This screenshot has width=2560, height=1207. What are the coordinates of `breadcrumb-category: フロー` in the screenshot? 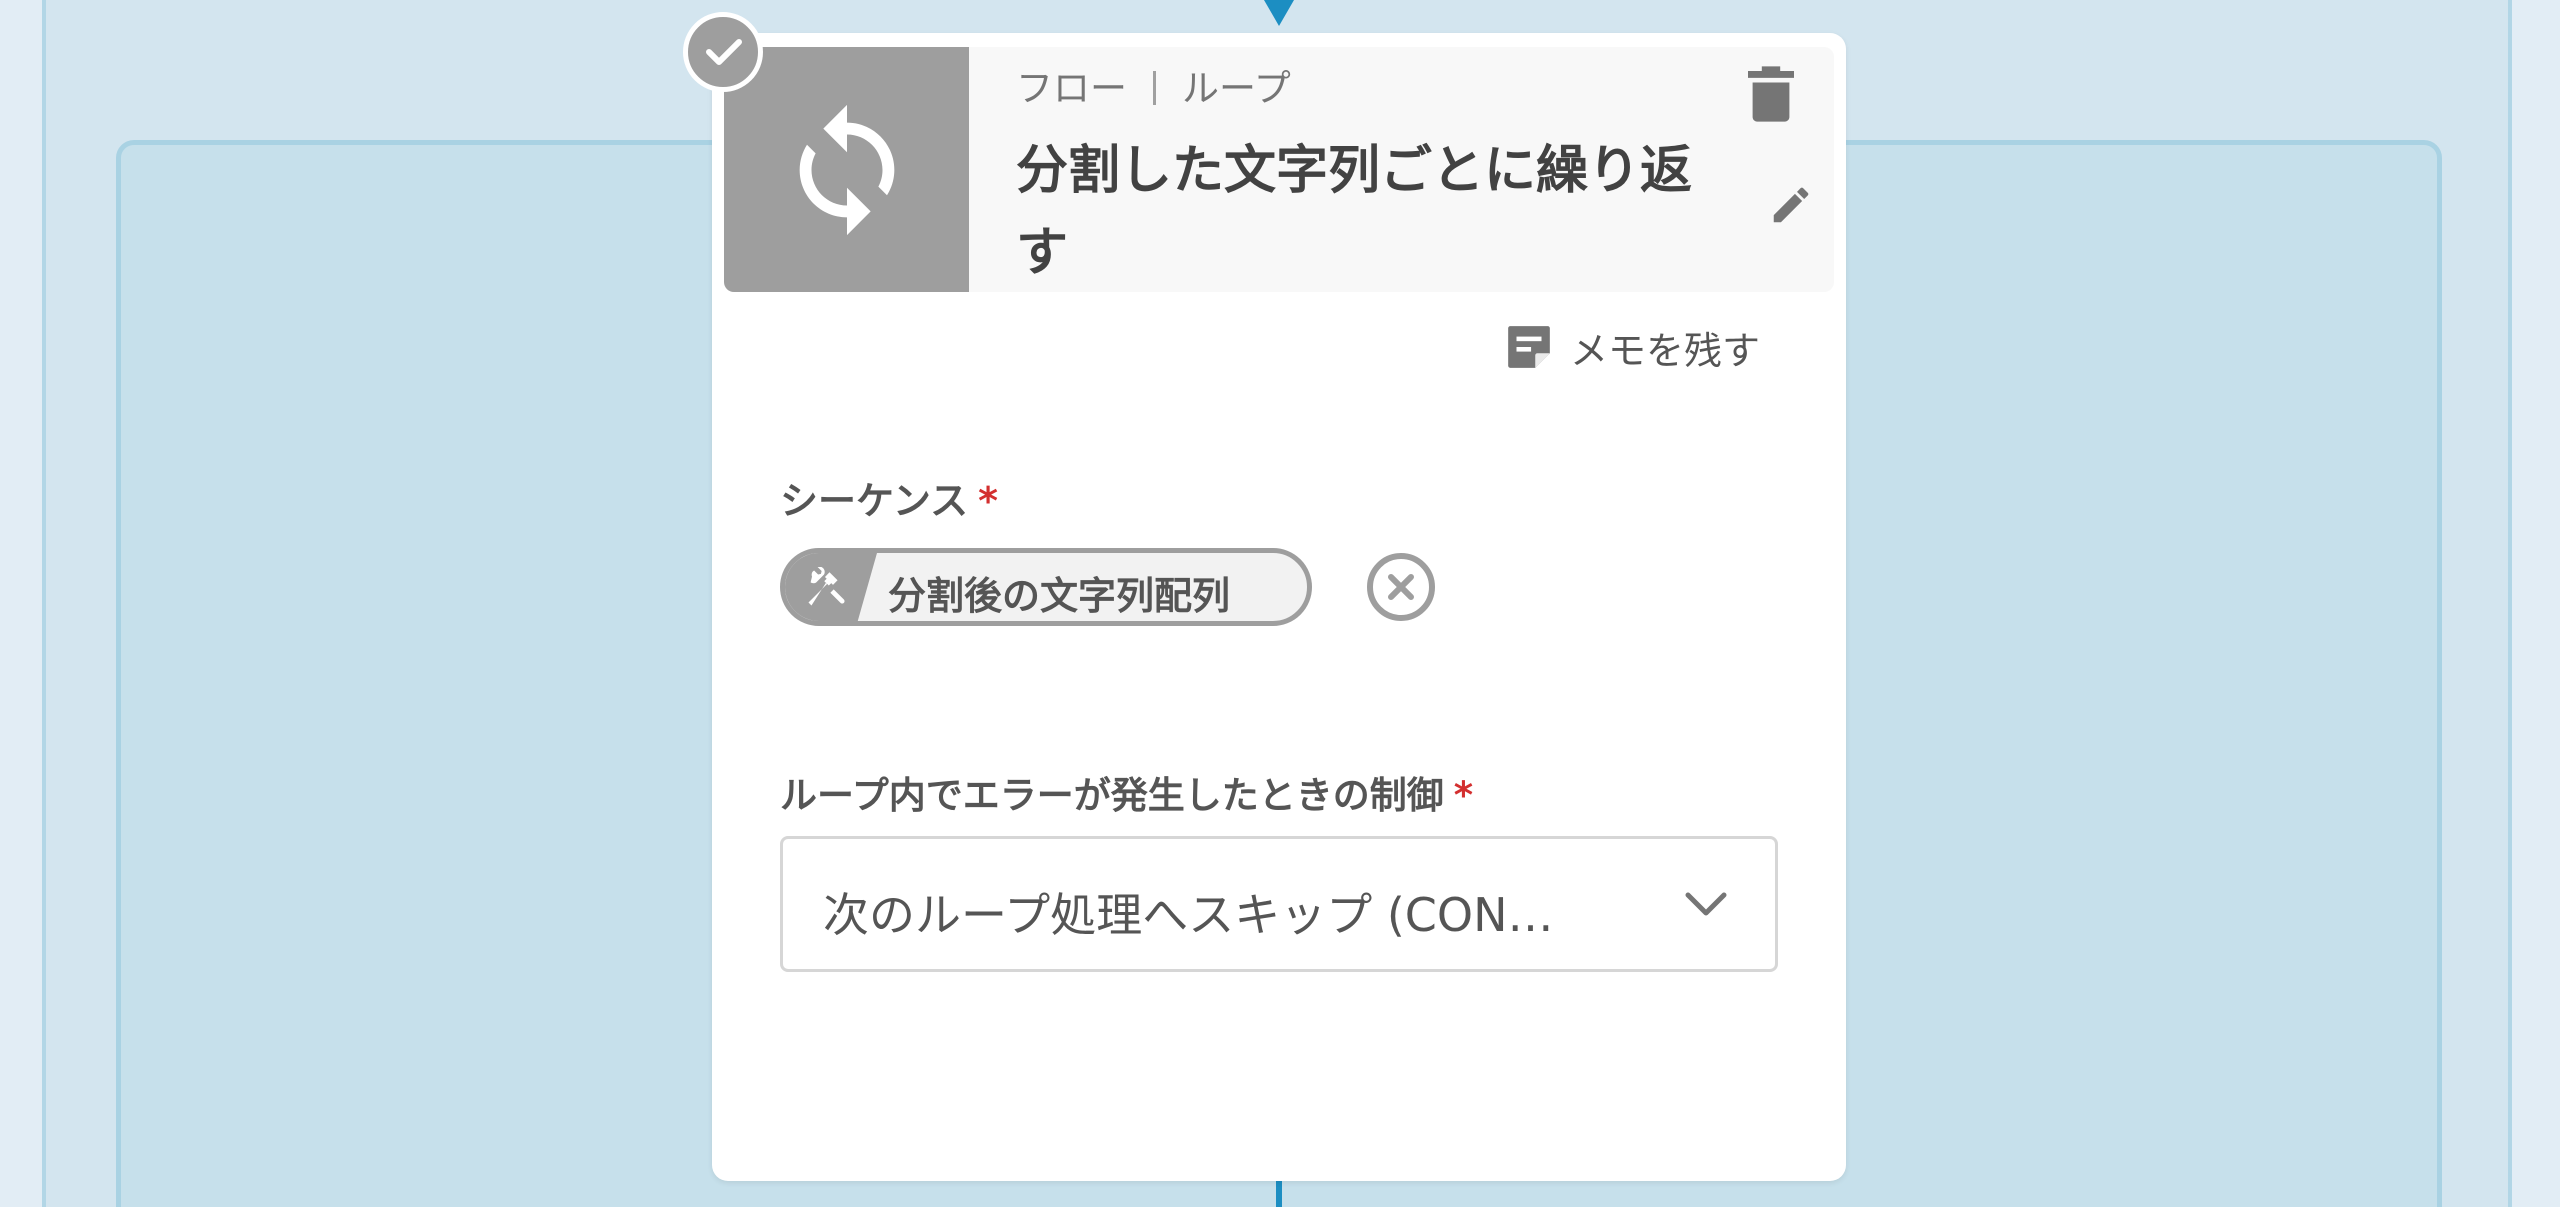 It's located at (1071, 88).